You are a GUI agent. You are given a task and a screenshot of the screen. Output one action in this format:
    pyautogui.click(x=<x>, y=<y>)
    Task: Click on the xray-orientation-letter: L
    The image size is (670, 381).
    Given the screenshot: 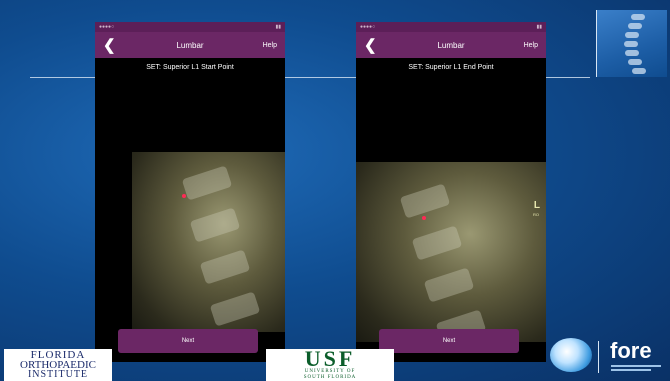 What is the action you would take?
    pyautogui.click(x=536, y=205)
    